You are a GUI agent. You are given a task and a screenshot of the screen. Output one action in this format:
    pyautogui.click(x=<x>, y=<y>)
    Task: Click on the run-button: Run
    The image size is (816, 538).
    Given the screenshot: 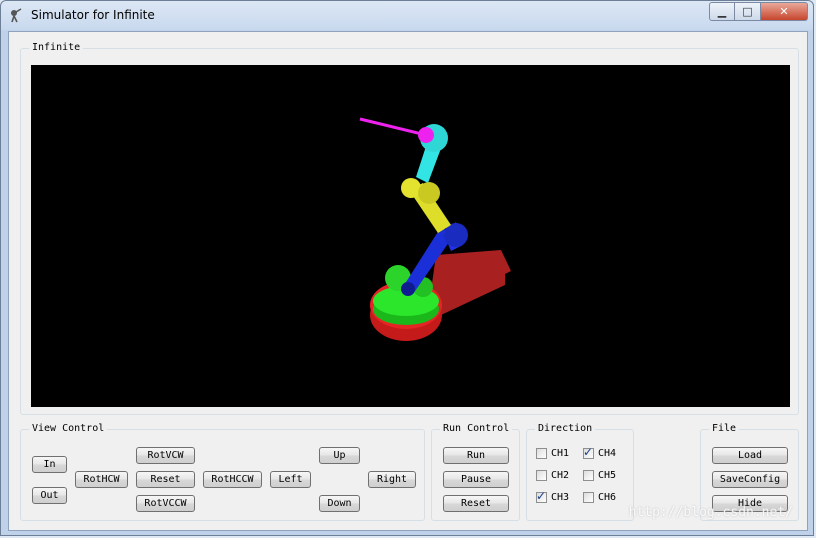 What is the action you would take?
    pyautogui.click(x=476, y=455)
    